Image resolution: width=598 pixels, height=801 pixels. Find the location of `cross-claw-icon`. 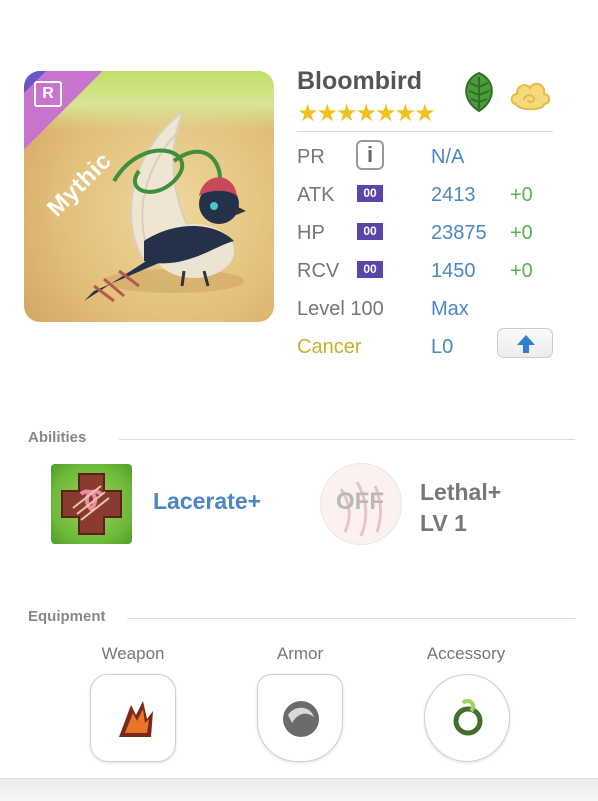

cross-claw-icon is located at coordinates (91, 504).